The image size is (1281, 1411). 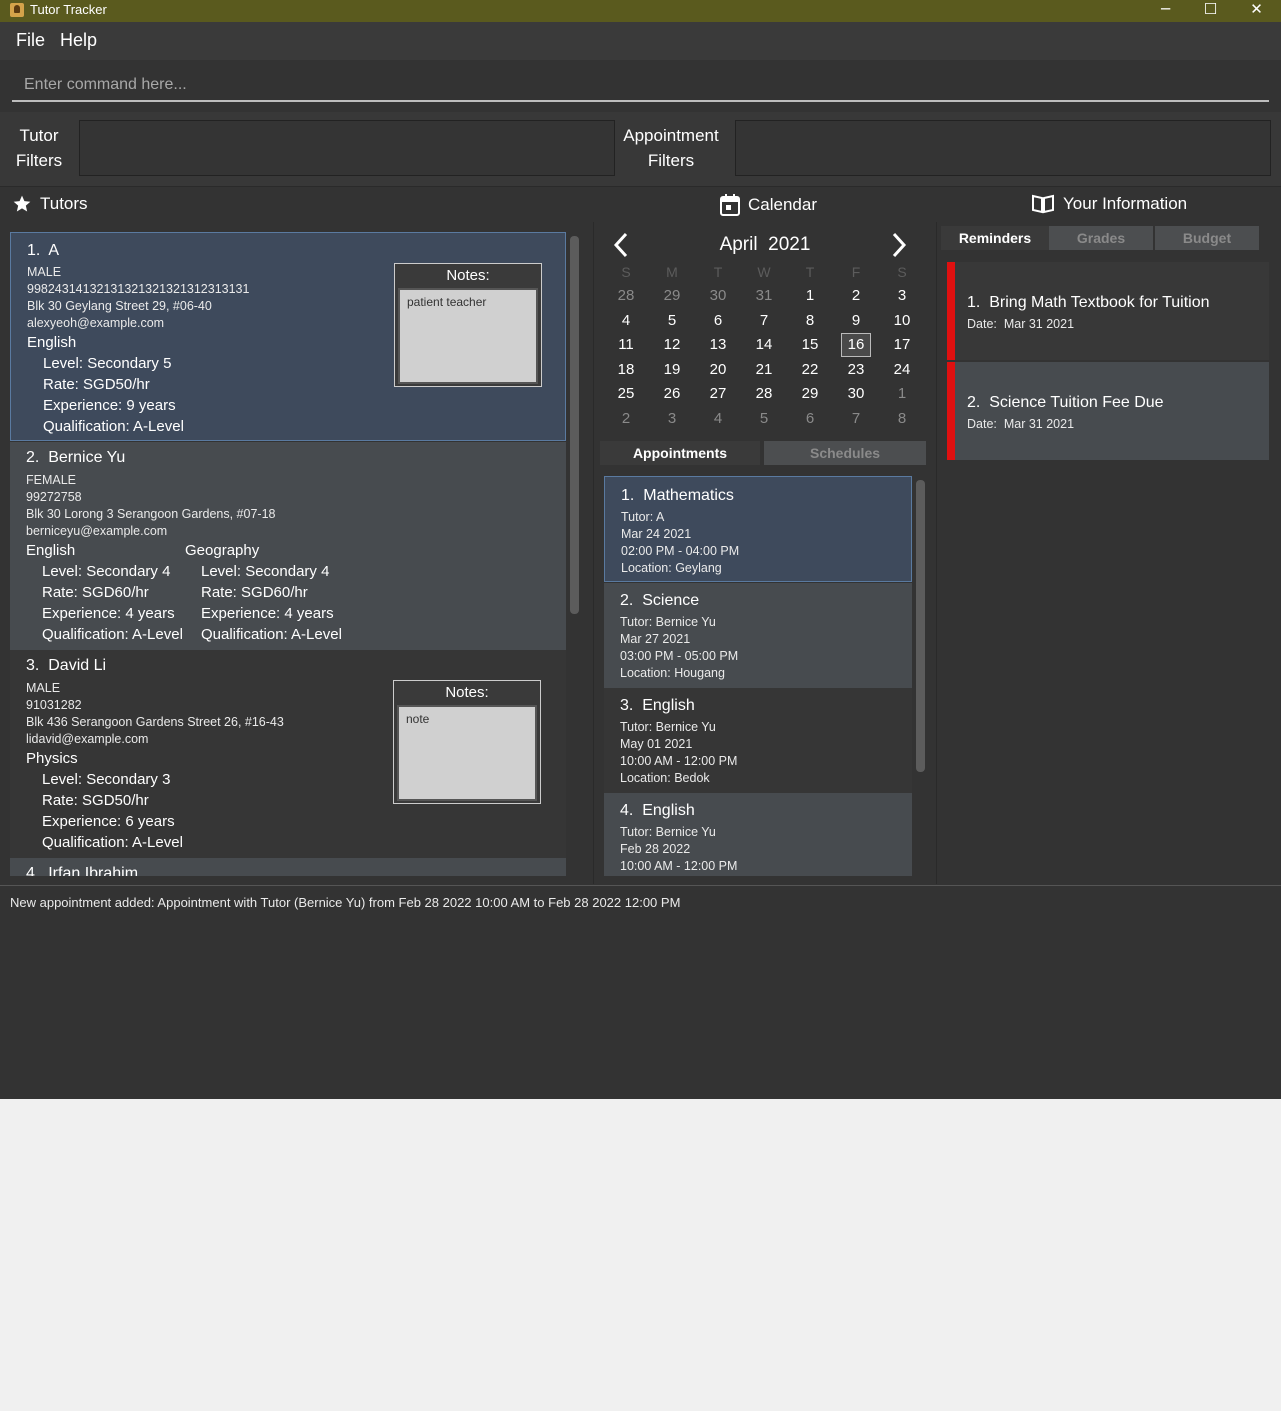 What do you see at coordinates (902, 296) in the screenshot?
I see `calendar-day: 3` at bounding box center [902, 296].